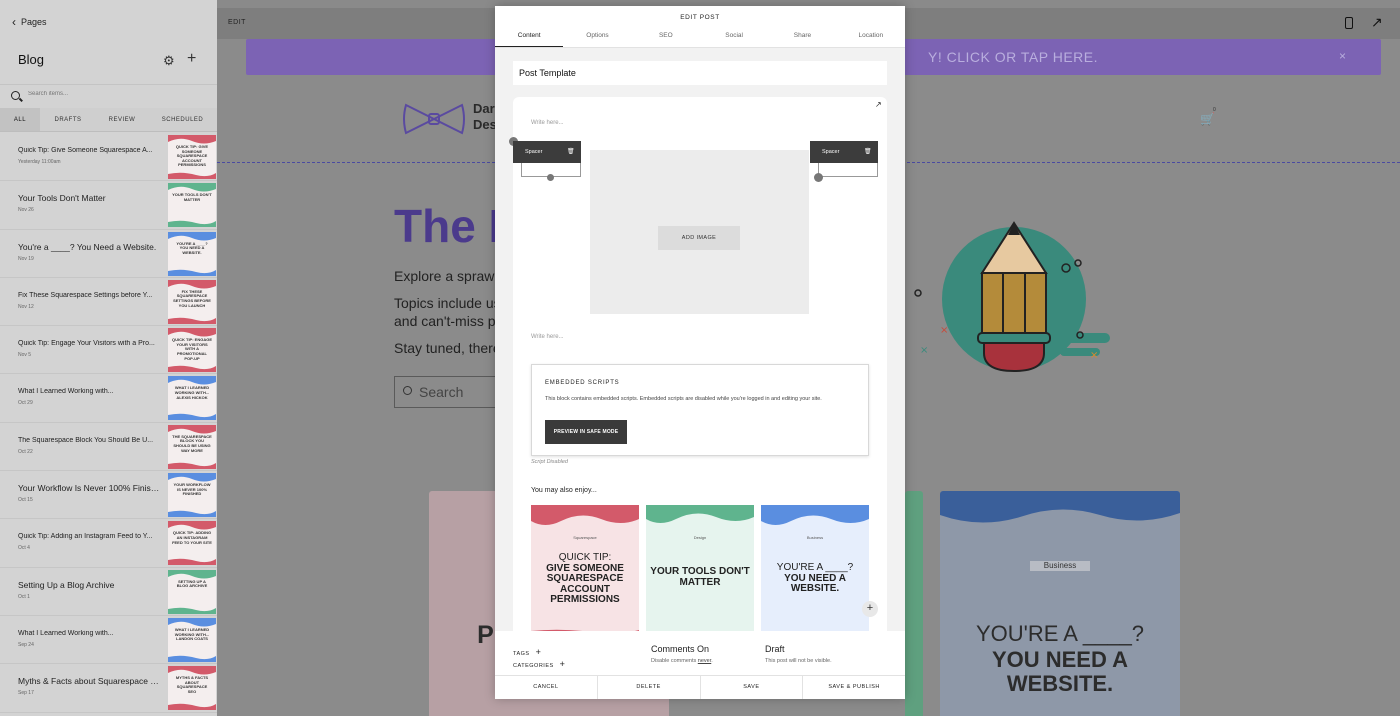 The image size is (1400, 716). Describe the element at coordinates (39, 162) in the screenshot. I see `post-date: Yesterday 11:00am` at that location.